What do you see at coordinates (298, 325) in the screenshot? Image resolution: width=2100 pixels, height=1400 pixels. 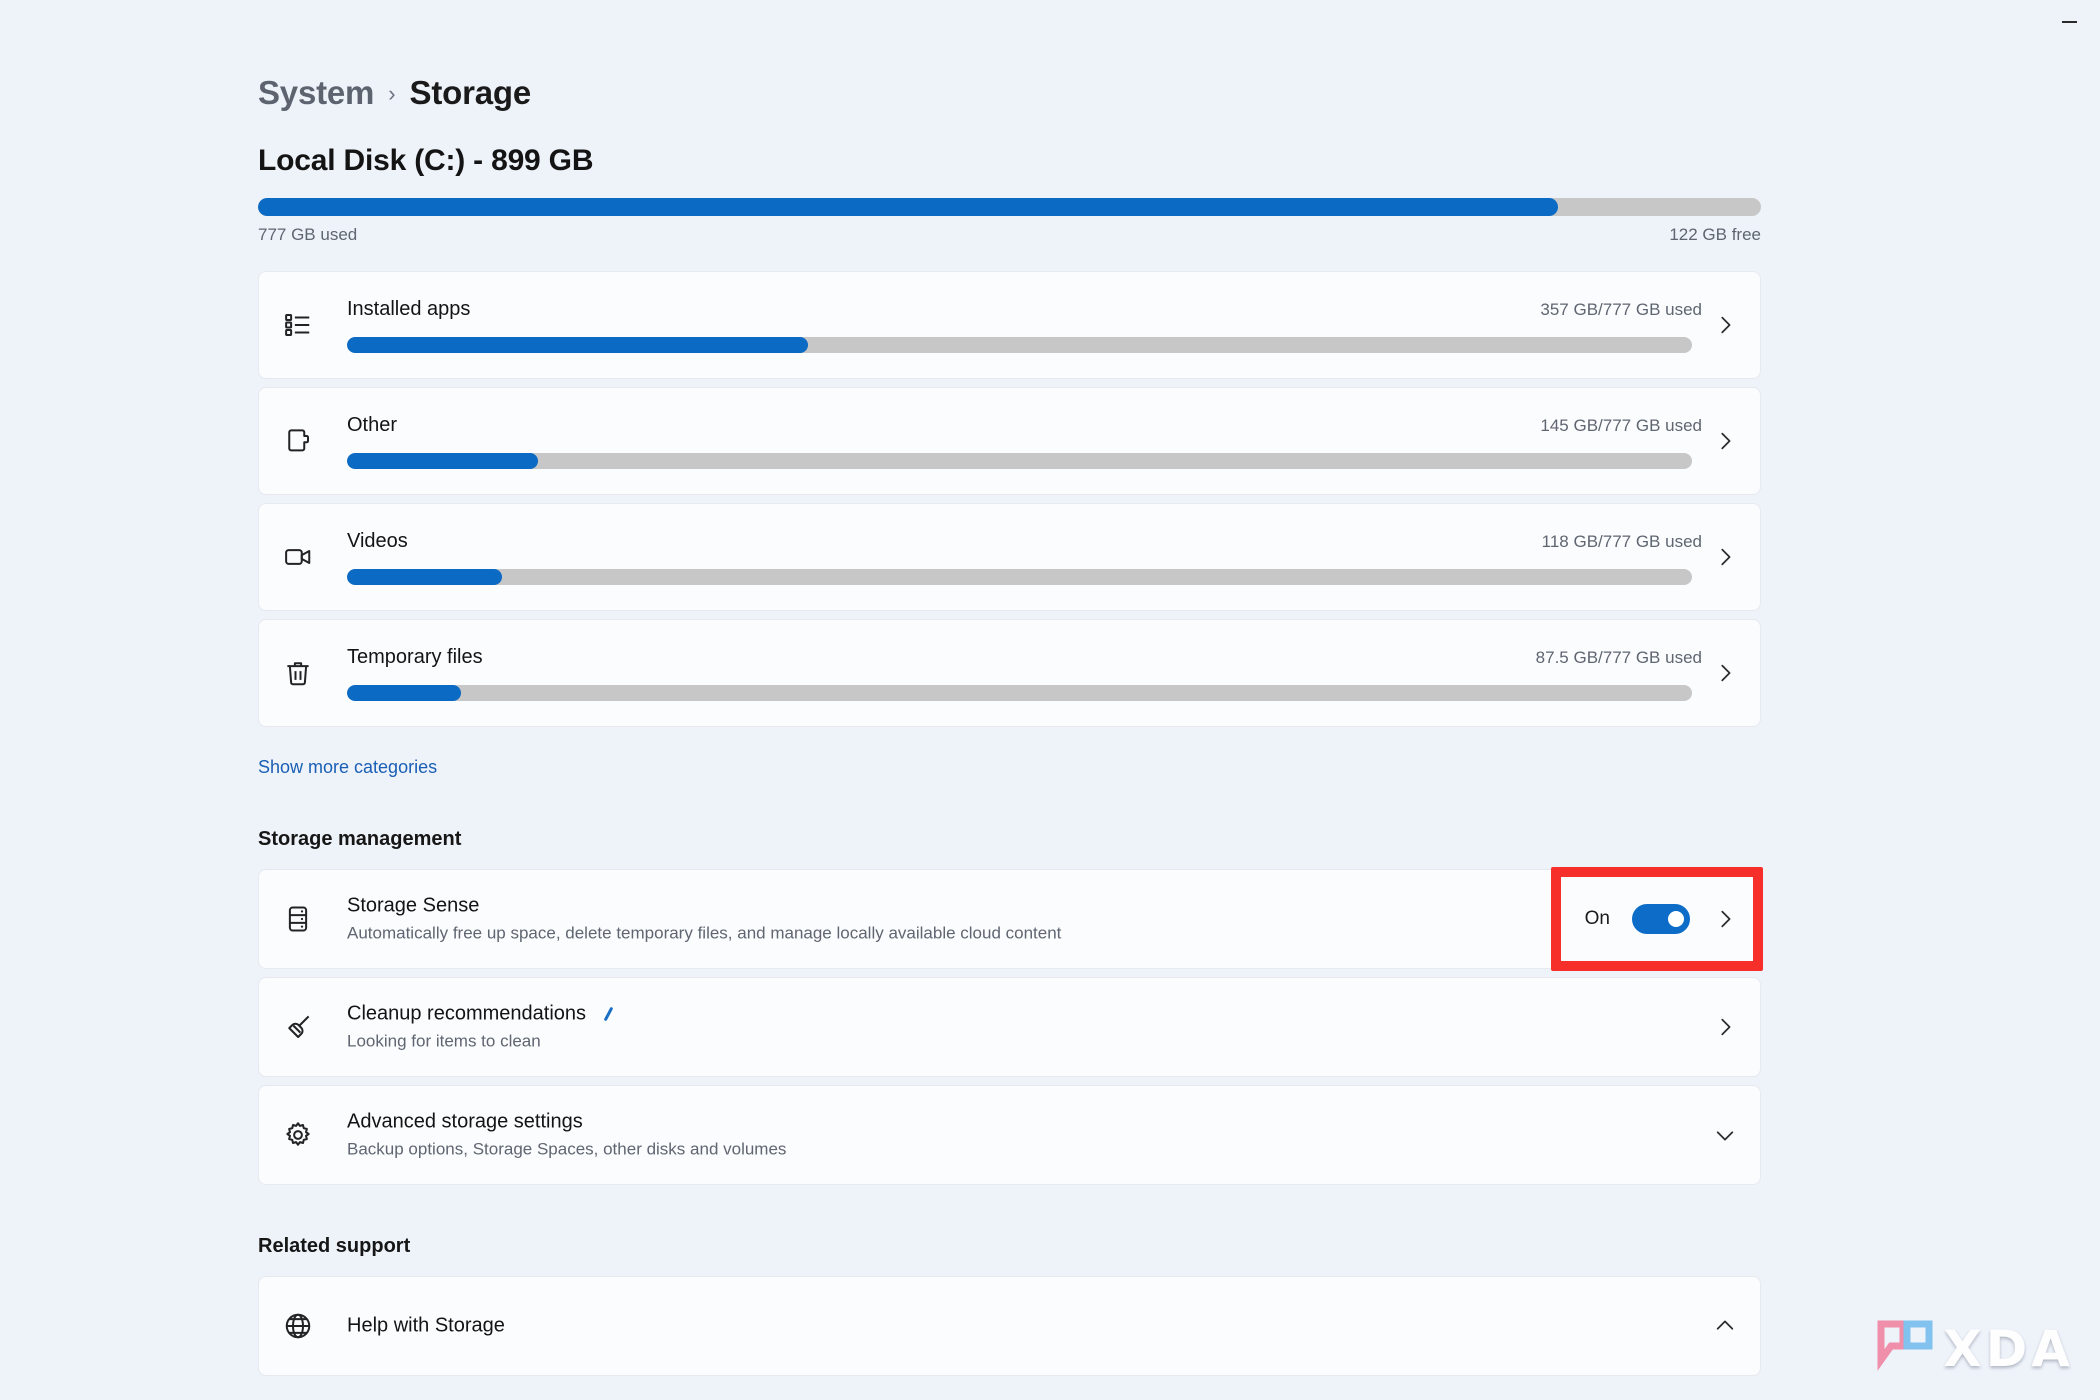 I see `list-icon` at bounding box center [298, 325].